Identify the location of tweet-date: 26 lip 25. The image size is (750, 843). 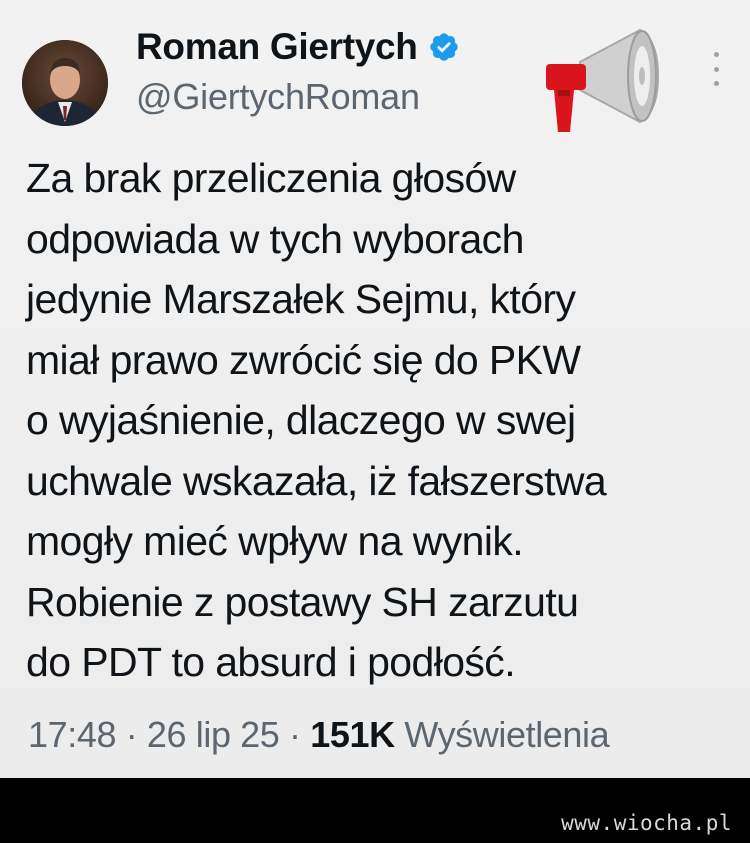
(213, 734).